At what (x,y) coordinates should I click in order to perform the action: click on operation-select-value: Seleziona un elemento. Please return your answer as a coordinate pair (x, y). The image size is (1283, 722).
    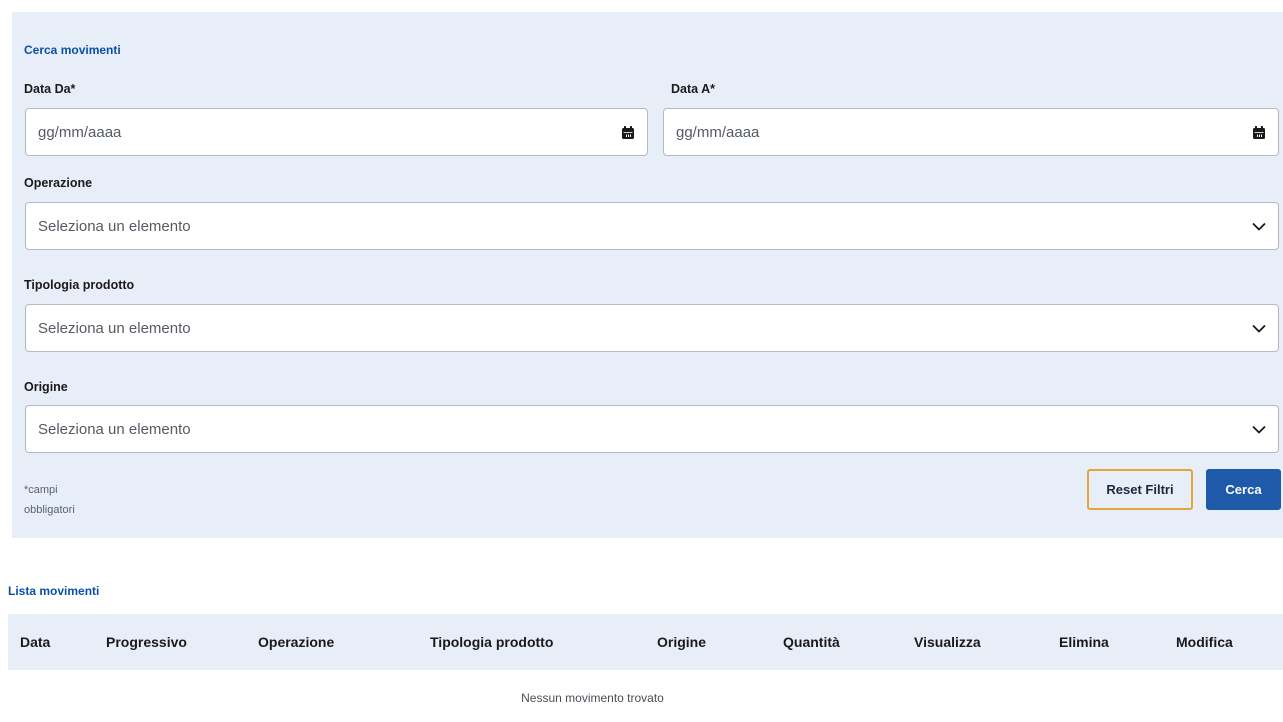
    Looking at the image, I should click on (114, 226).